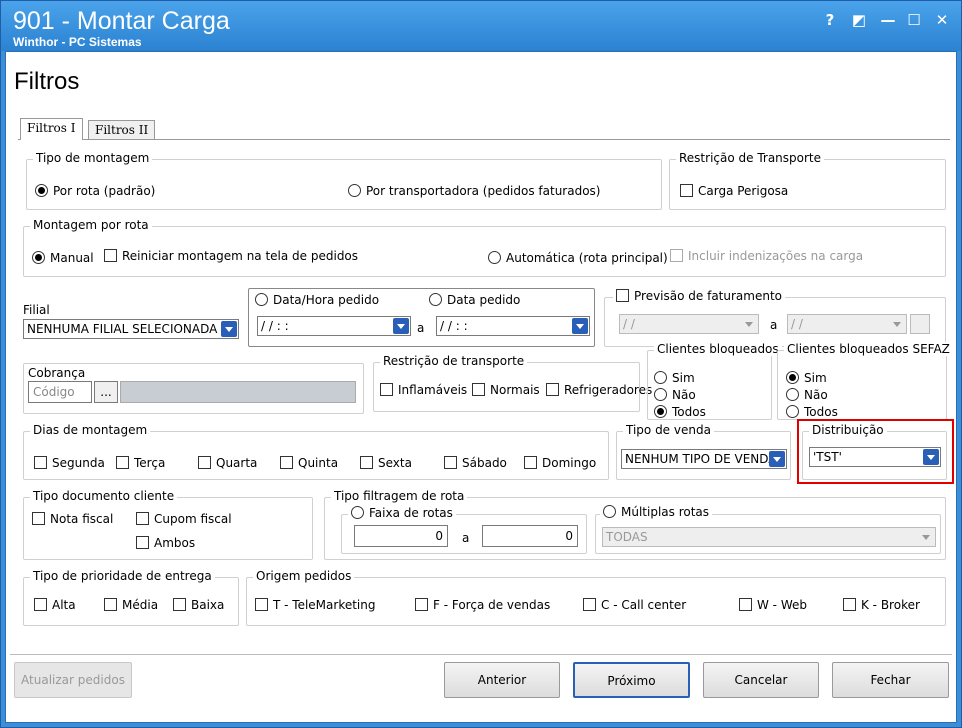 Image resolution: width=962 pixels, height=728 pixels. I want to click on radio-bloq-nao: Não, so click(675, 395).